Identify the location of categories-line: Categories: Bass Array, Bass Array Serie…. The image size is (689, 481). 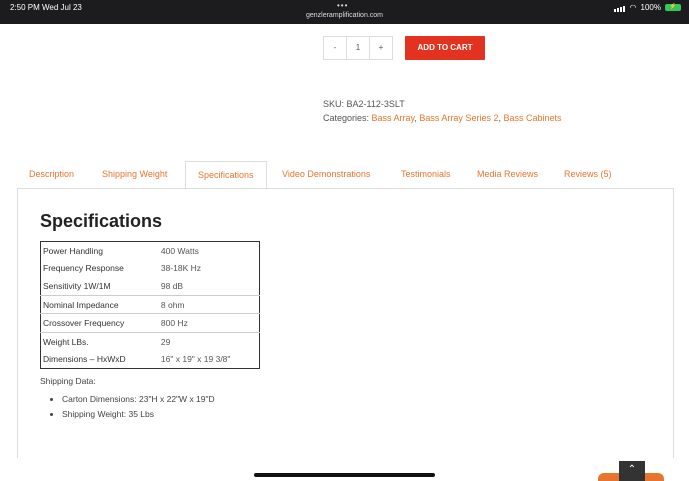
(442, 118).